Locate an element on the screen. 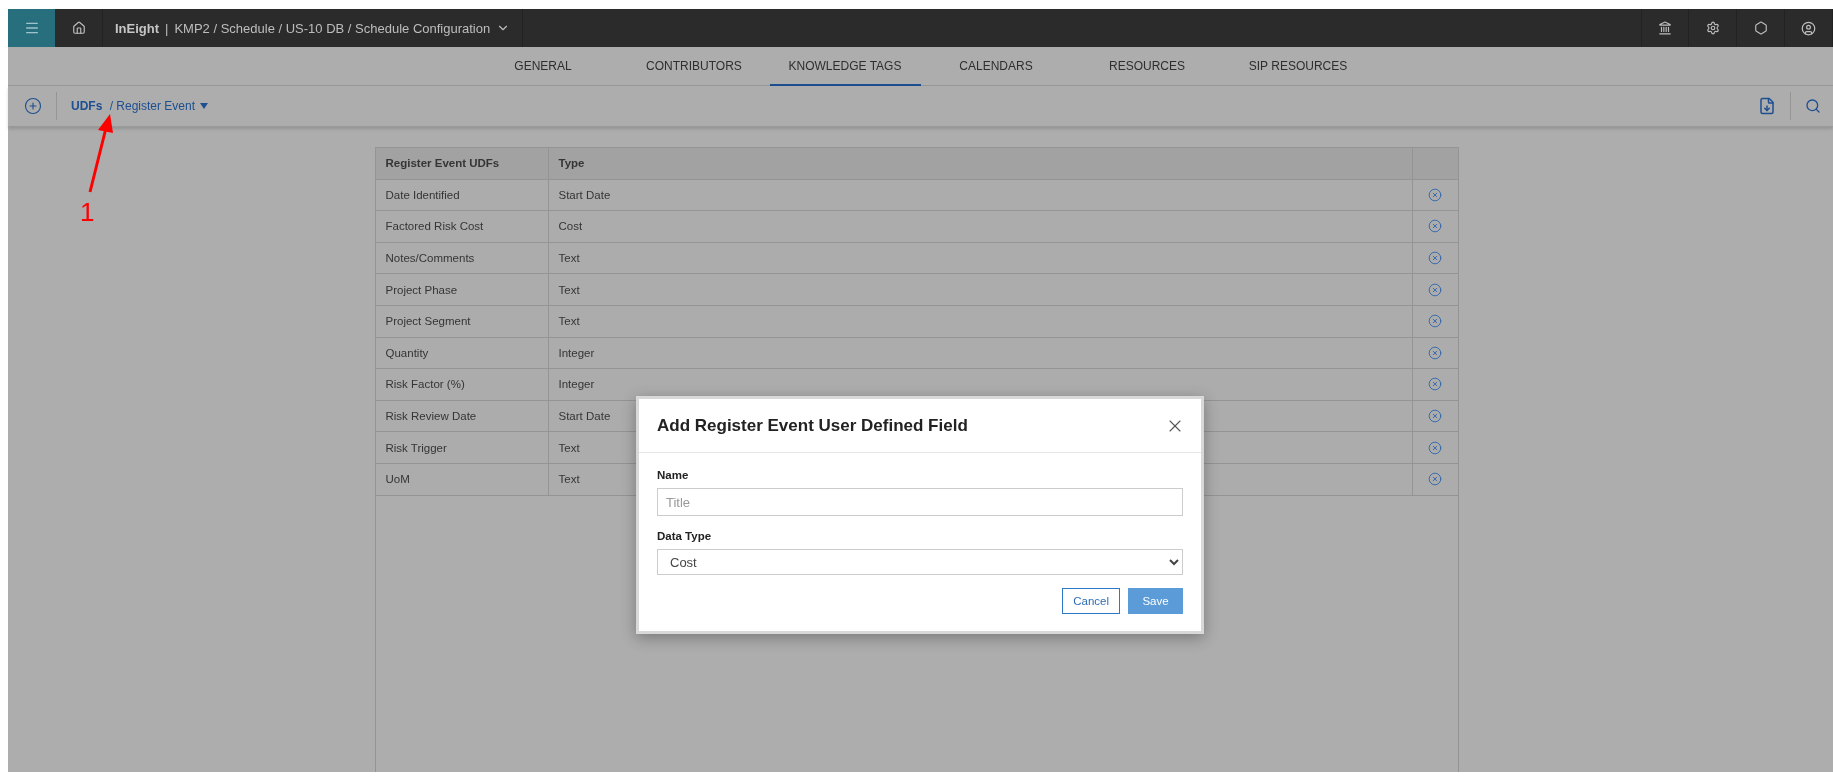  menu-button is located at coordinates (31, 28).